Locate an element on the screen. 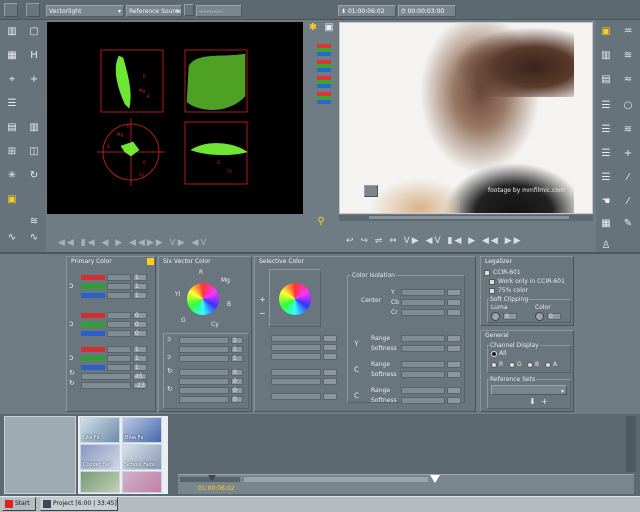 This screenshot has height=512, width=640. y-softness-value is located at coordinates (454, 348).